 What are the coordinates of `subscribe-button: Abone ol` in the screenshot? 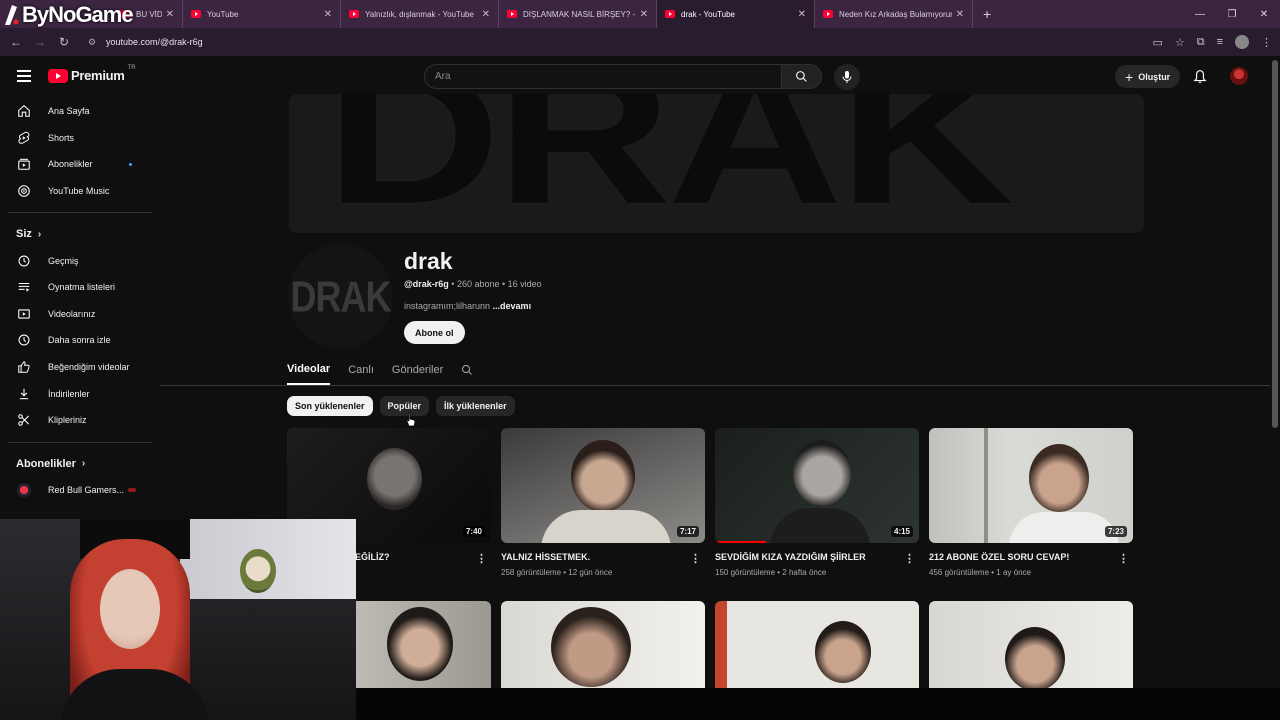 It's located at (434, 332).